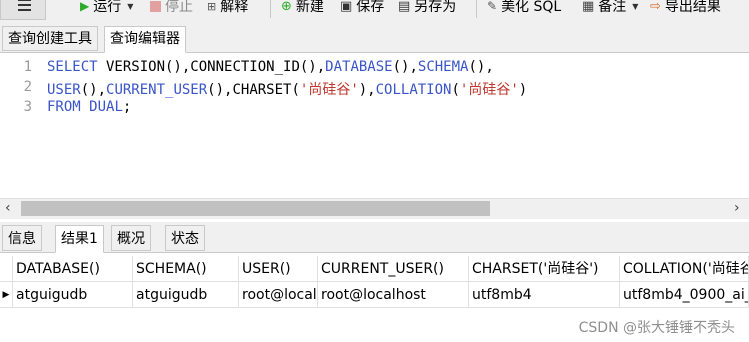 This screenshot has width=749, height=342. I want to click on export-result-button: ⇨ 导出结果, so click(685, 8).